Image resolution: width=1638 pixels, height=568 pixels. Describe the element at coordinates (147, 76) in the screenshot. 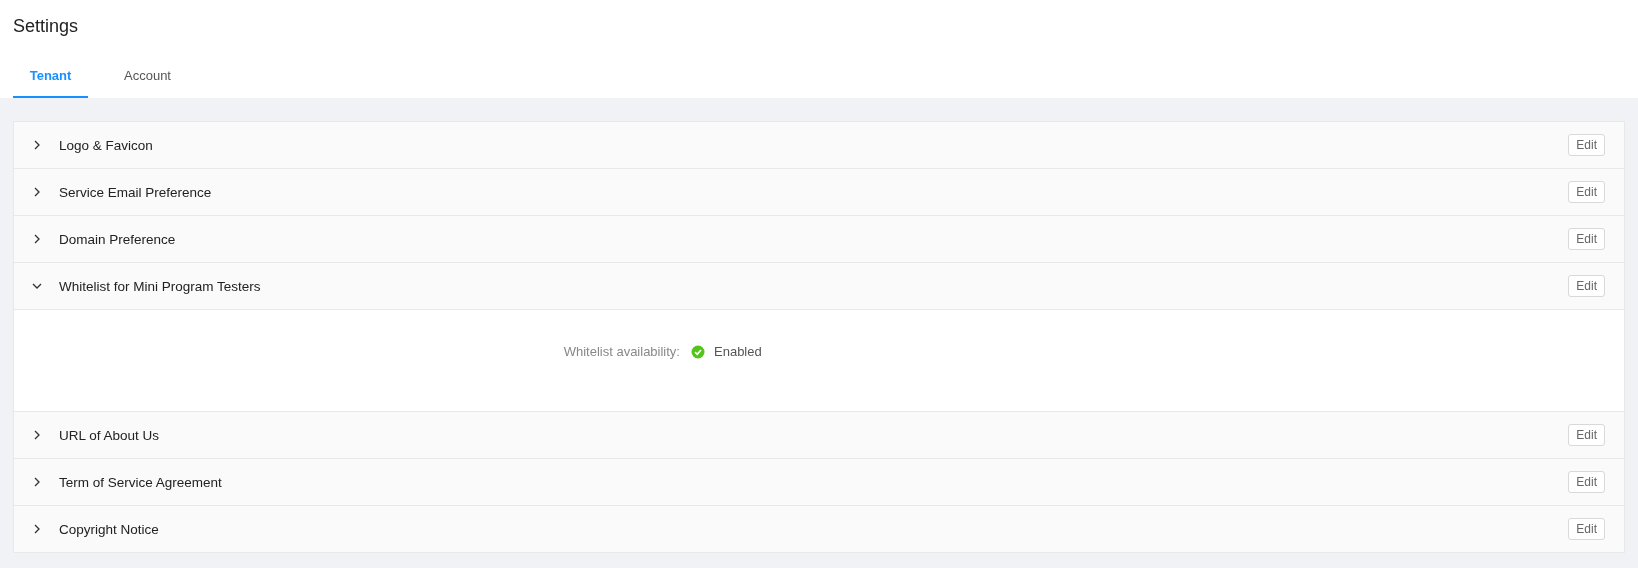

I see `tab: Account` at that location.